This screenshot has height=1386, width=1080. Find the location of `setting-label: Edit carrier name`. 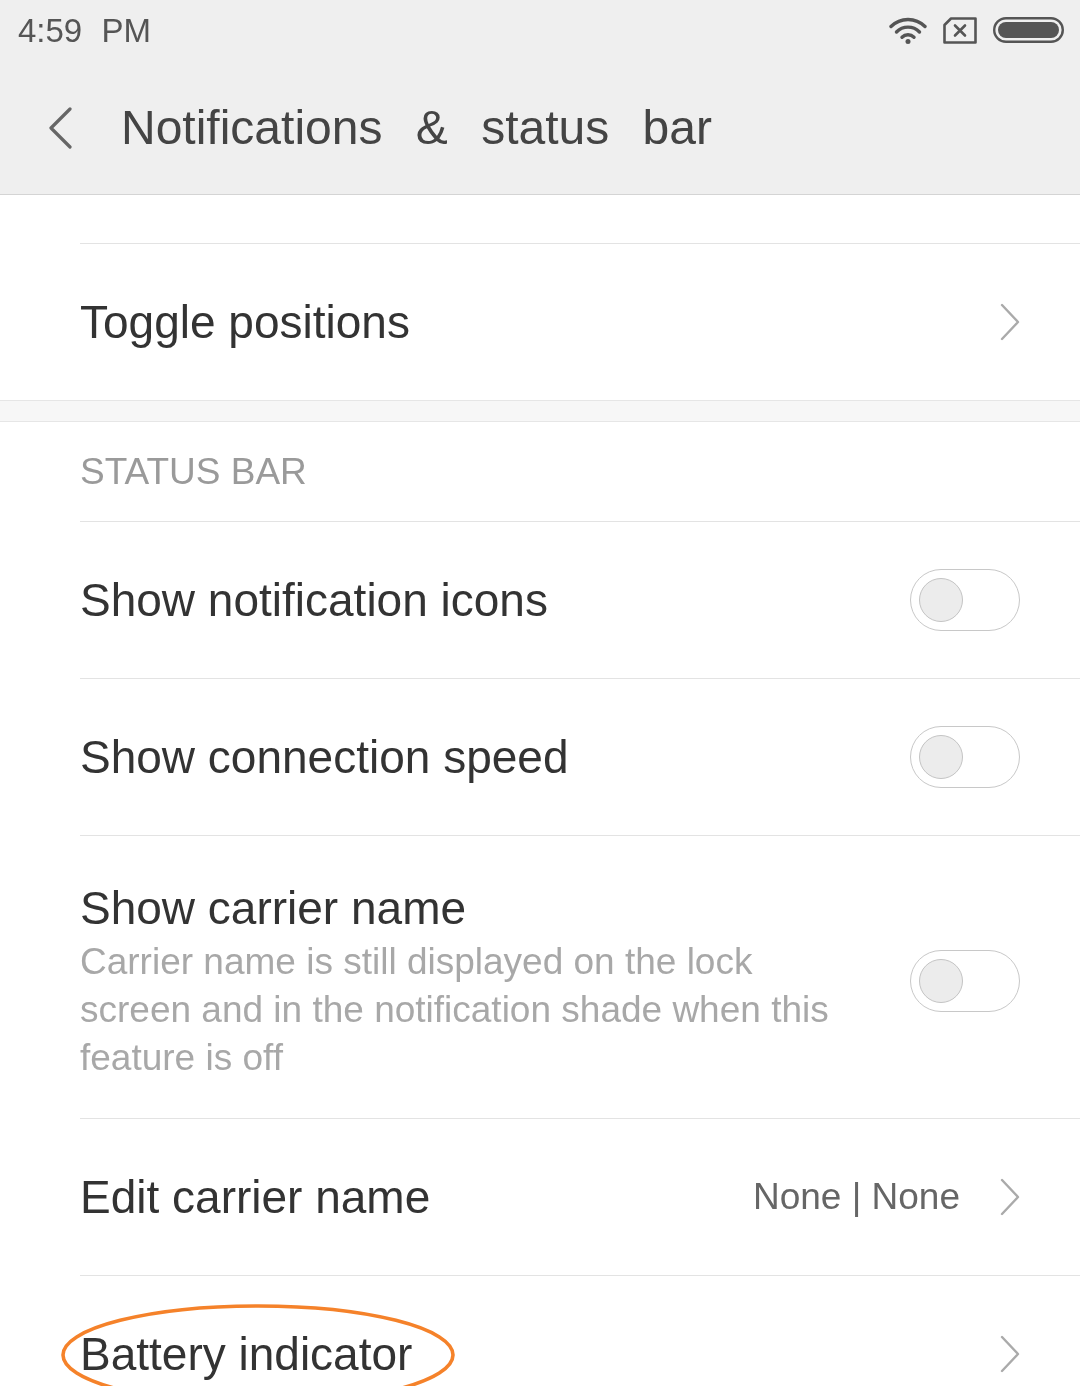

setting-label: Edit carrier name is located at coordinates (255, 1197).